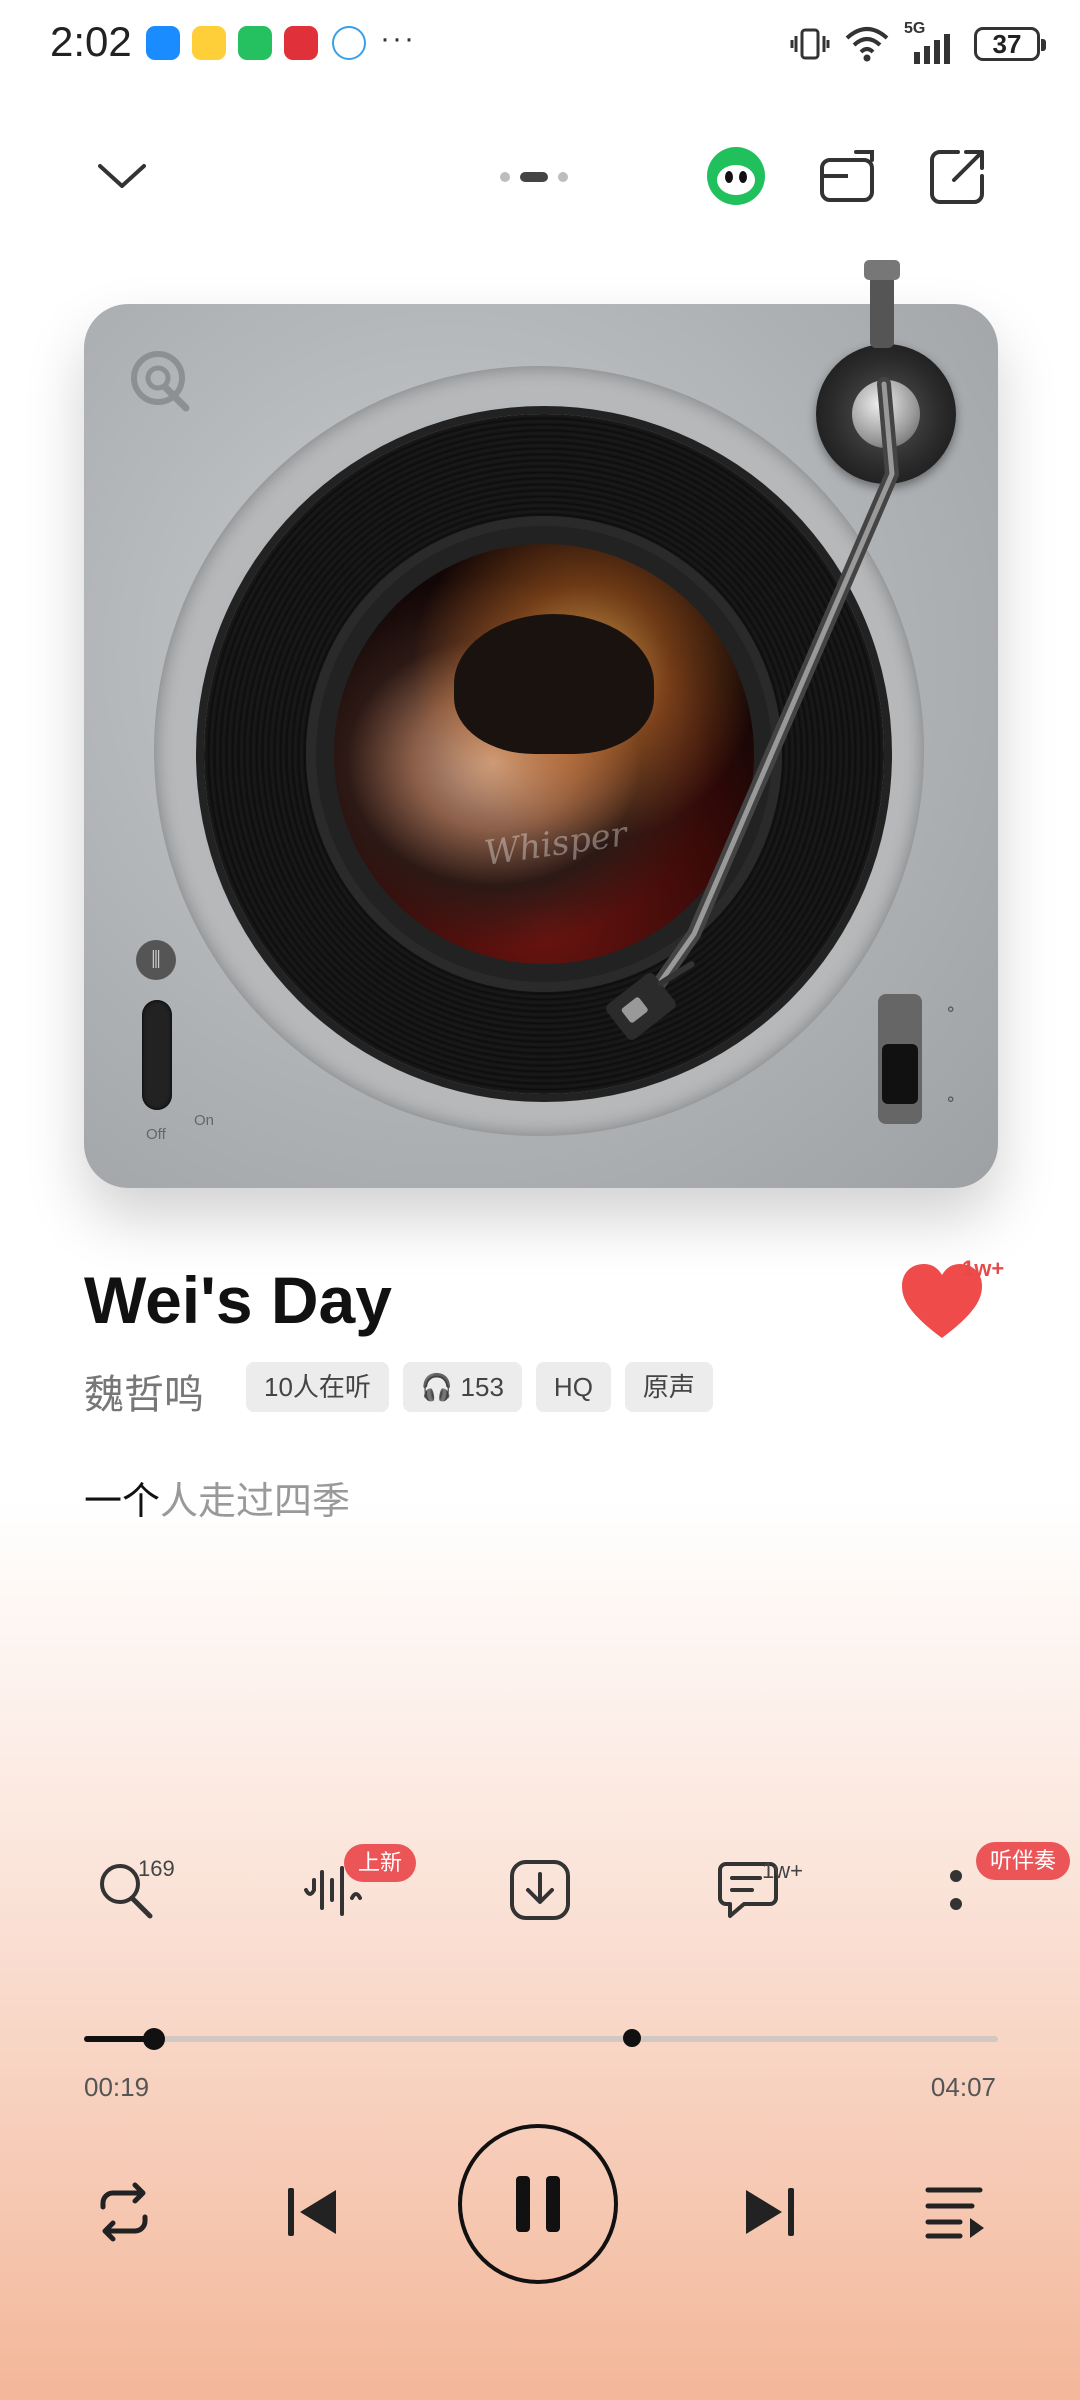  Describe the element at coordinates (317, 1387) in the screenshot. I see `listeners-badge: 10人在听` at that location.